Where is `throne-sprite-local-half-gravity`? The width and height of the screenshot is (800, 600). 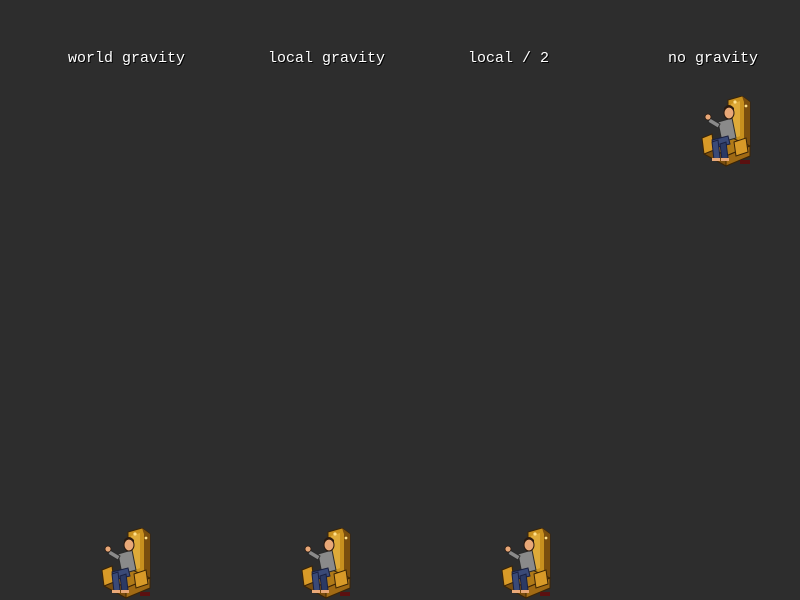
throne-sprite-local-half-gravity is located at coordinates (526, 564).